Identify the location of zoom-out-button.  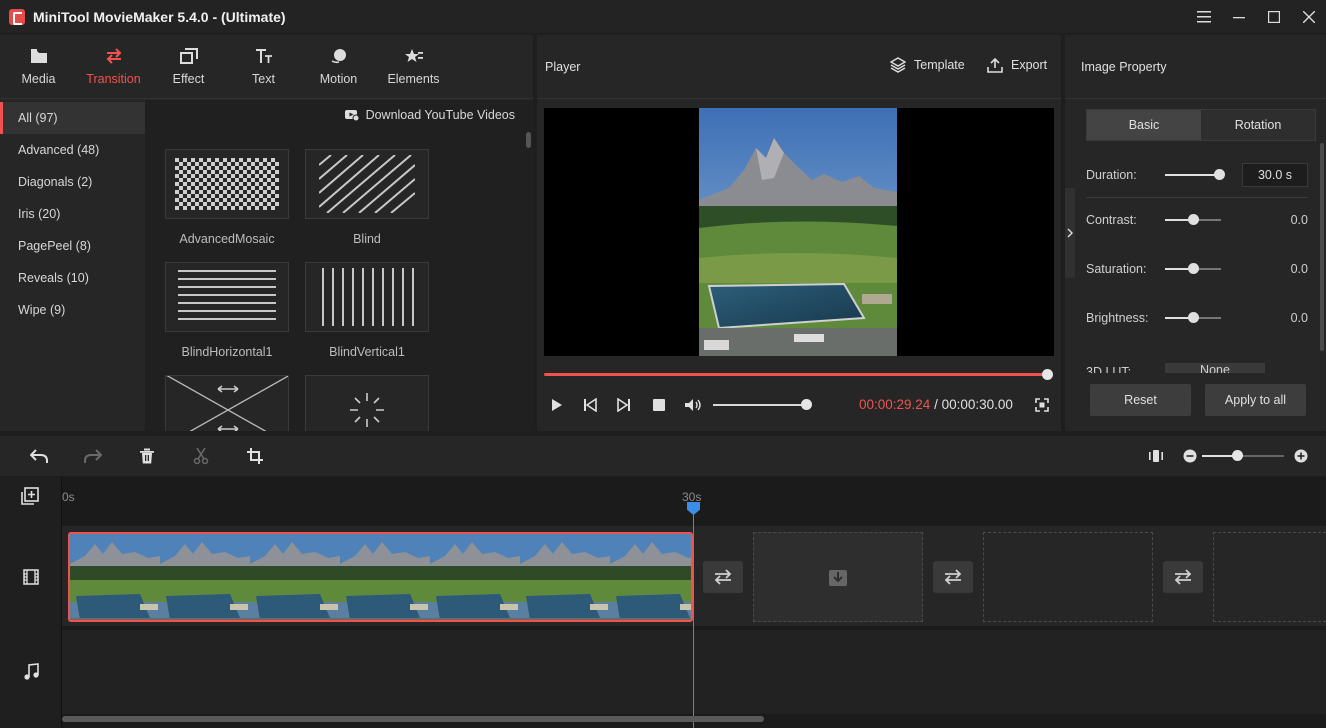
(1190, 456).